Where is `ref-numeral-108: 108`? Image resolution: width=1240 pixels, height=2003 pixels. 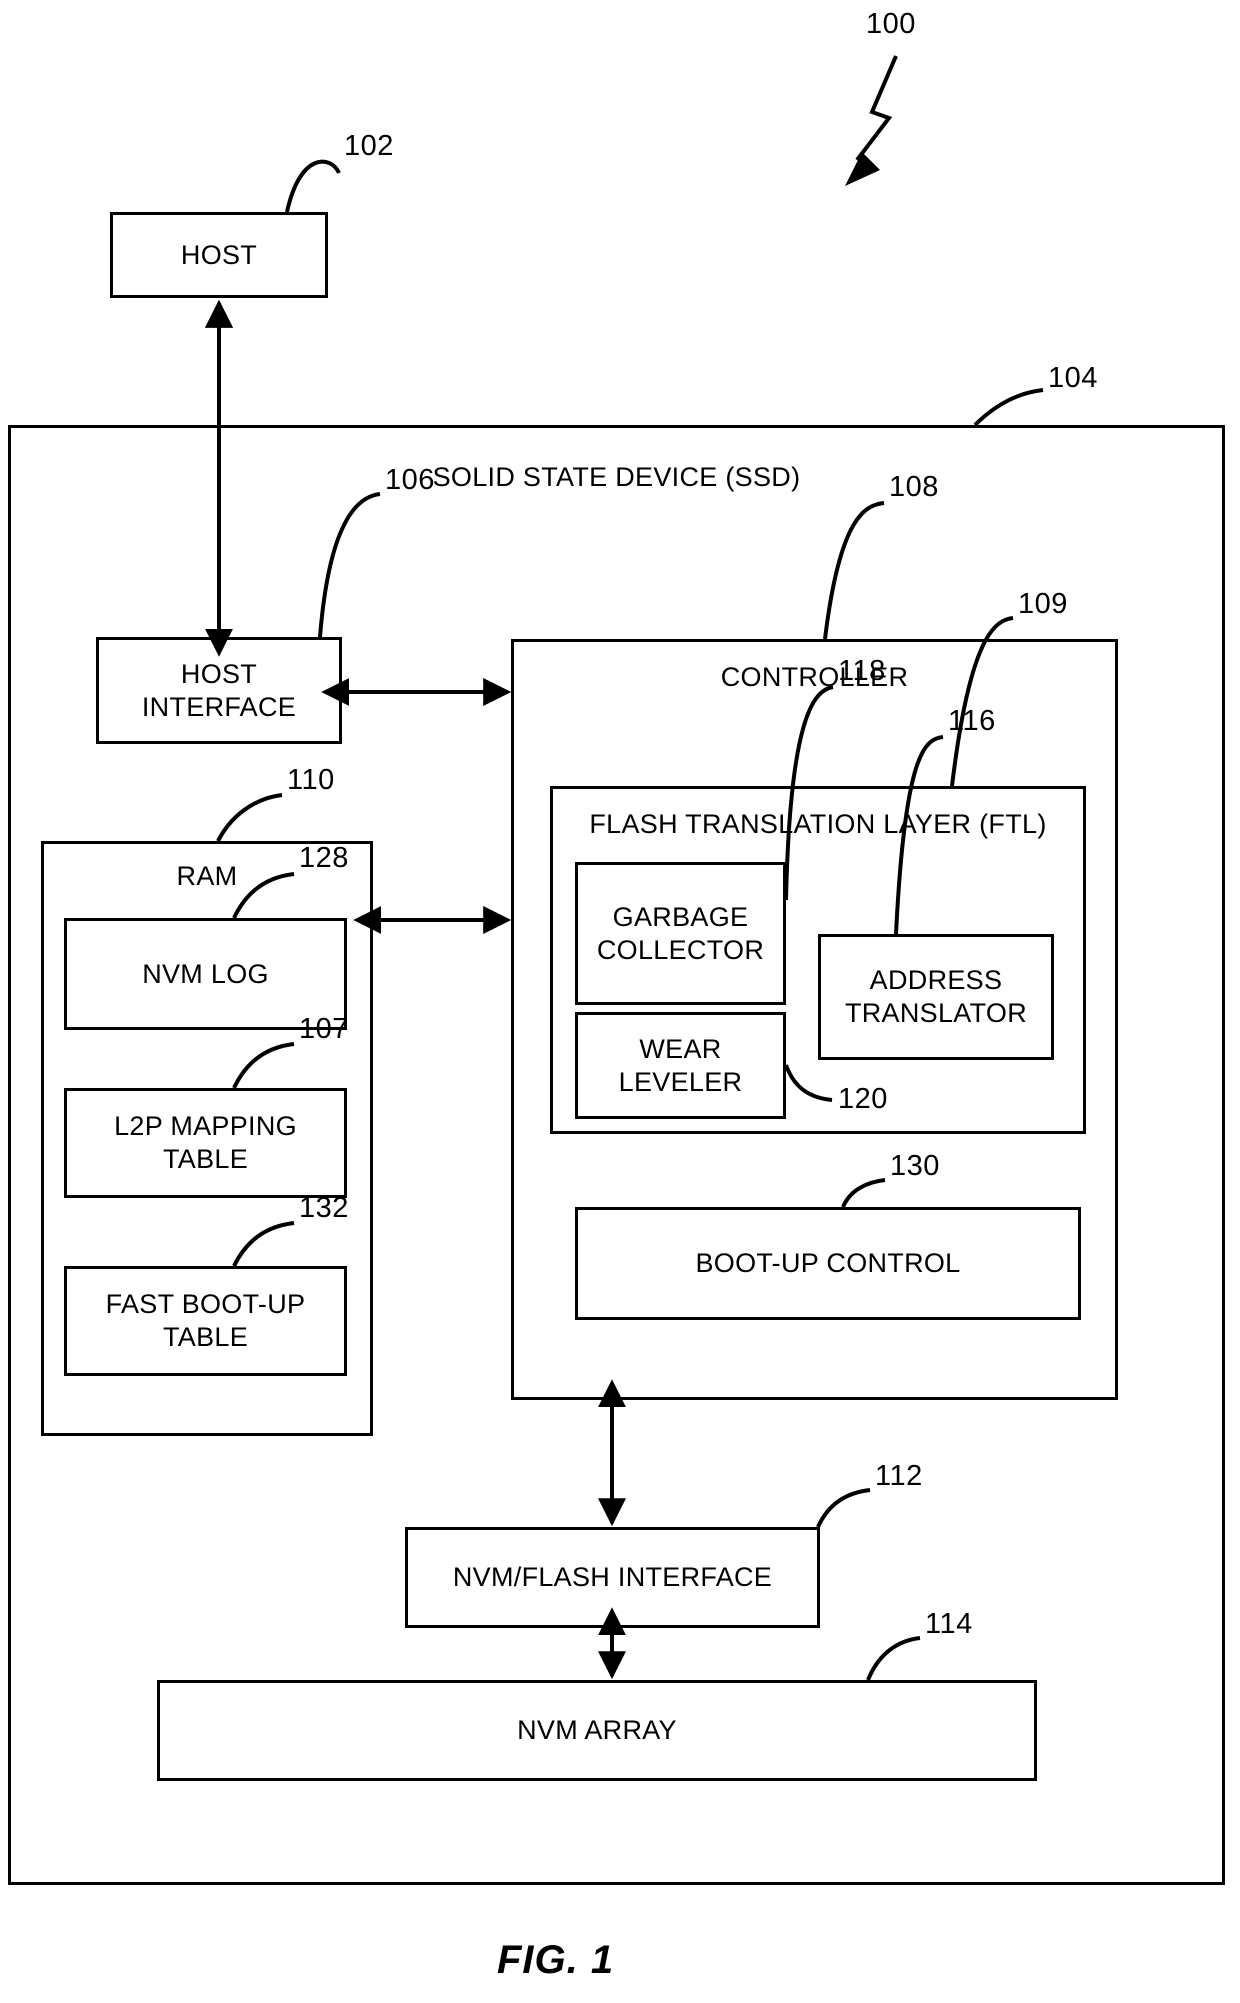
ref-numeral-108: 108 is located at coordinates (914, 487).